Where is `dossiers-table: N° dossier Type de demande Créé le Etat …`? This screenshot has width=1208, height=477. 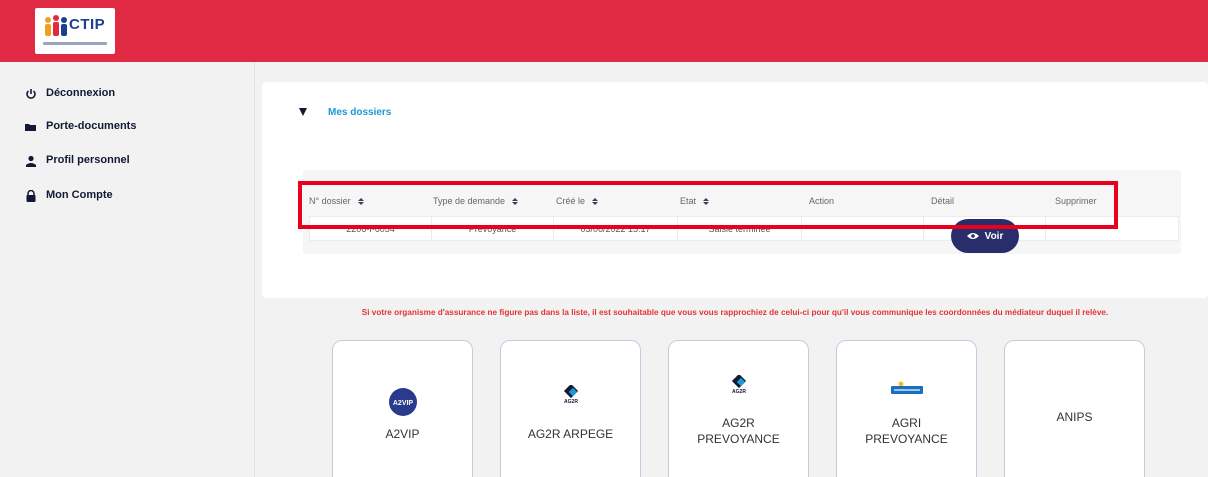
dossiers-table: N° dossier Type de demande Créé le Etat … is located at coordinates (742, 212).